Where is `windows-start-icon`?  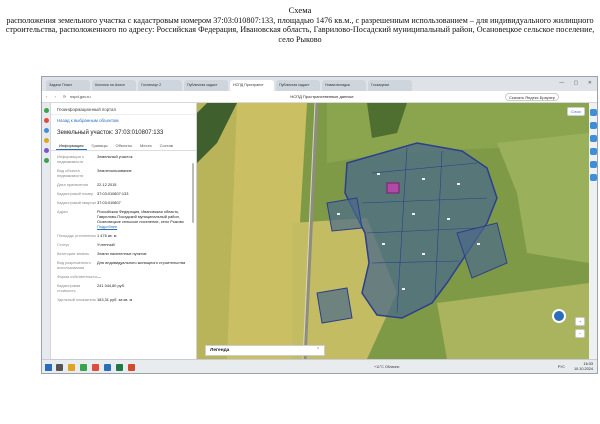 windows-start-icon is located at coordinates (48, 367).